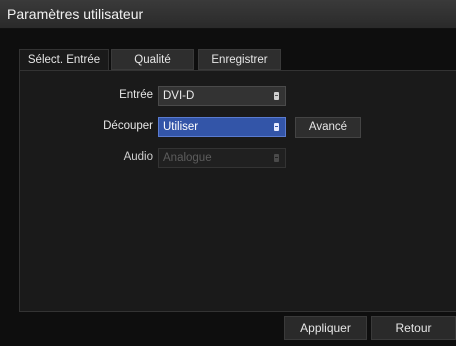  Describe the element at coordinates (228, 14) in the screenshot. I see `title-bar: Paramètres utilisateur` at that location.